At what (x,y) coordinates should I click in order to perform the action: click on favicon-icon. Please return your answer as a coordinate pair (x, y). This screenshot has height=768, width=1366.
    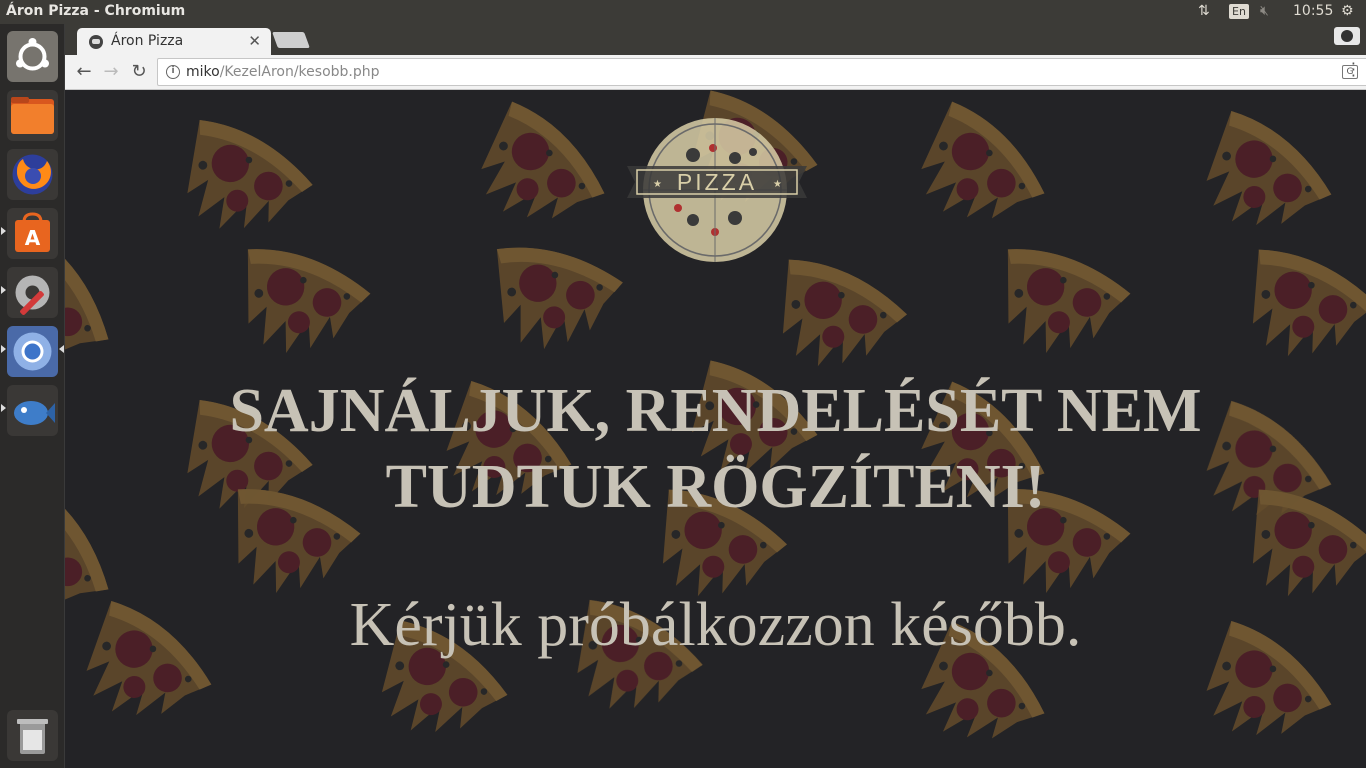
    Looking at the image, I should click on (96, 42).